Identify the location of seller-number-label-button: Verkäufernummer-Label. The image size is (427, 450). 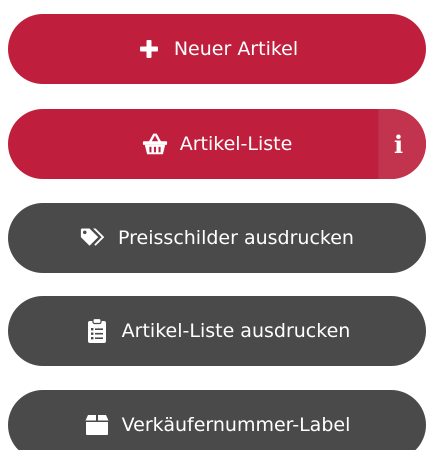
(217, 420).